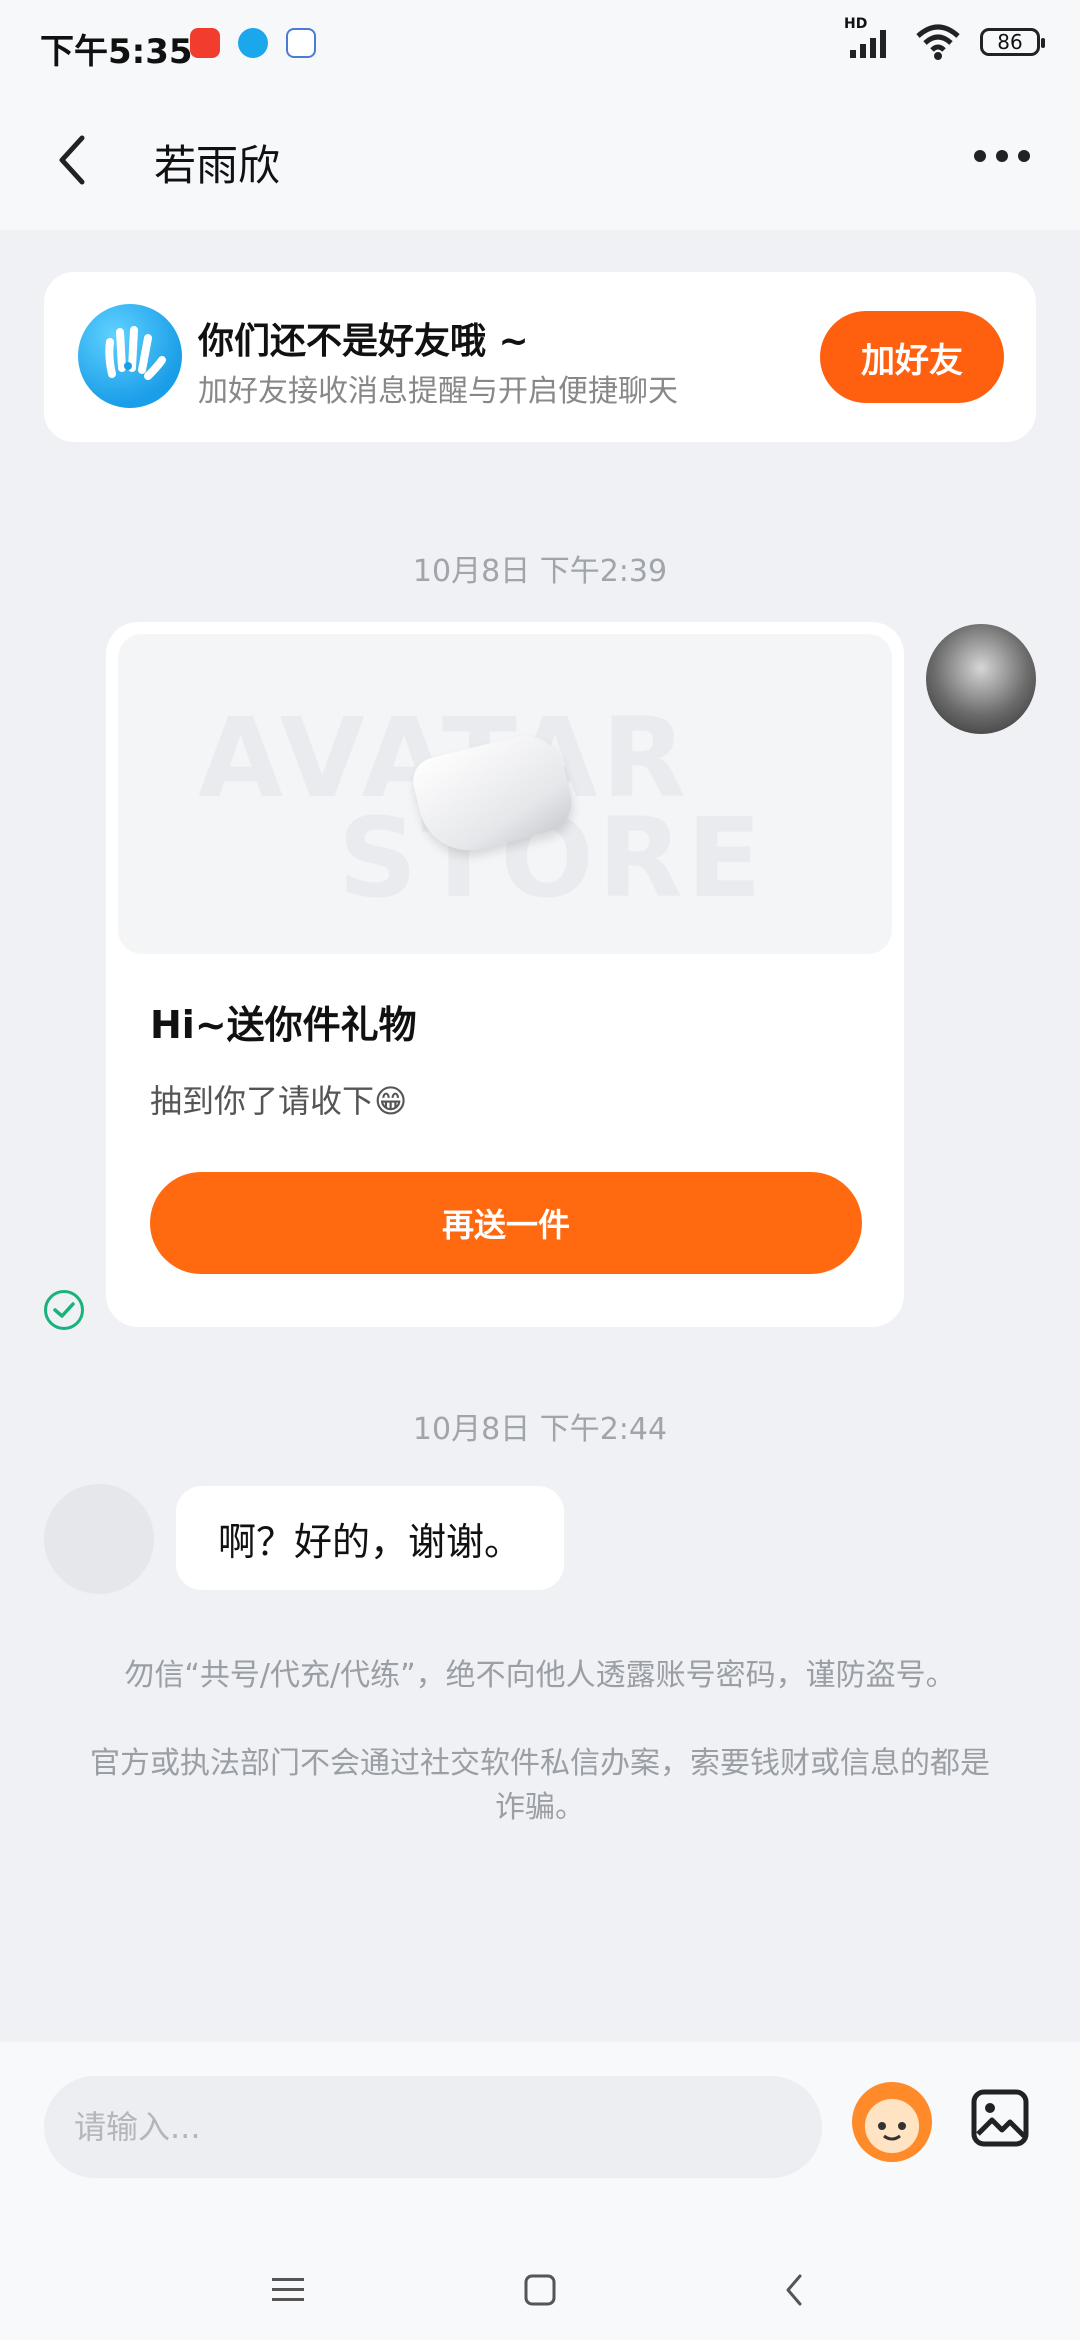  Describe the element at coordinates (981, 679) in the screenshot. I see `sender-avatar` at that location.